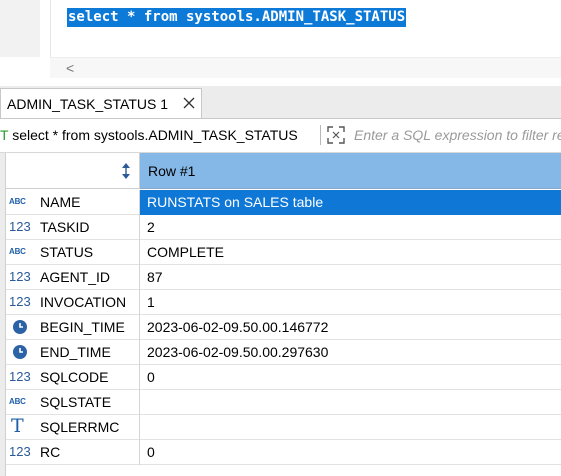 The width and height of the screenshot is (561, 476). What do you see at coordinates (350, 302) in the screenshot?
I see `value-cell: 1` at bounding box center [350, 302].